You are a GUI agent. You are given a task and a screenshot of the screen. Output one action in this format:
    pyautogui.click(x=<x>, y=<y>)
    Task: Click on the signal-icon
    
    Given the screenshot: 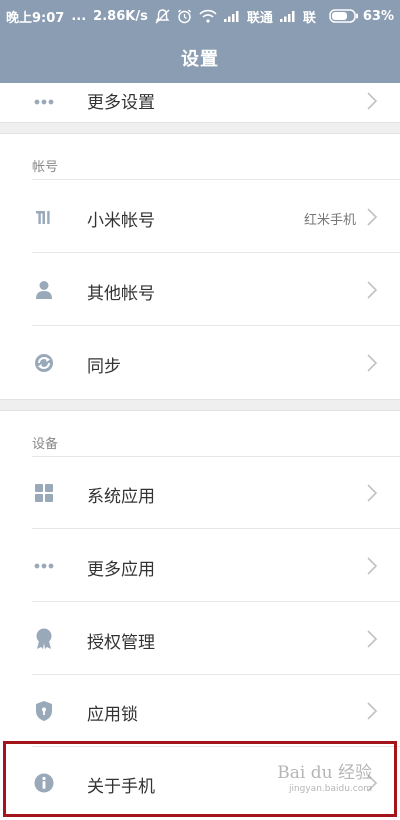 What is the action you would take?
    pyautogui.click(x=231, y=16)
    